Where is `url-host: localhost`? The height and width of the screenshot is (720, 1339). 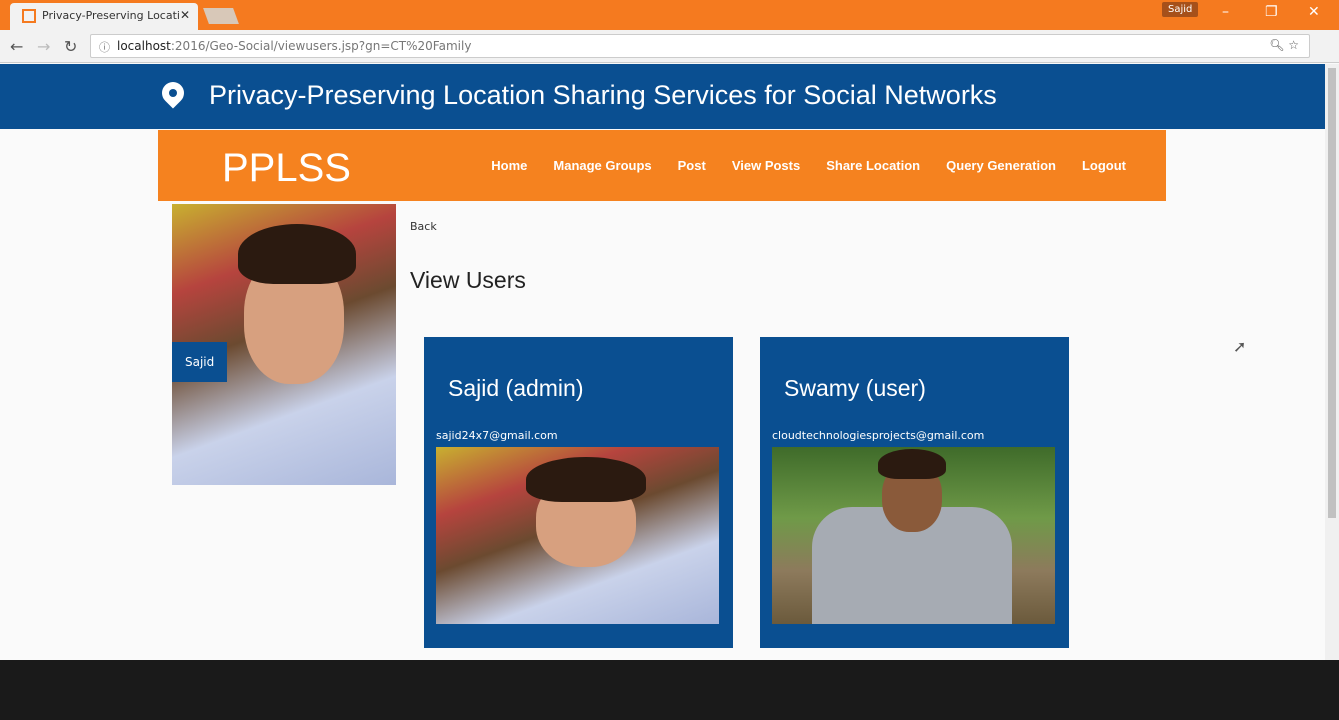
url-host: localhost is located at coordinates (144, 46).